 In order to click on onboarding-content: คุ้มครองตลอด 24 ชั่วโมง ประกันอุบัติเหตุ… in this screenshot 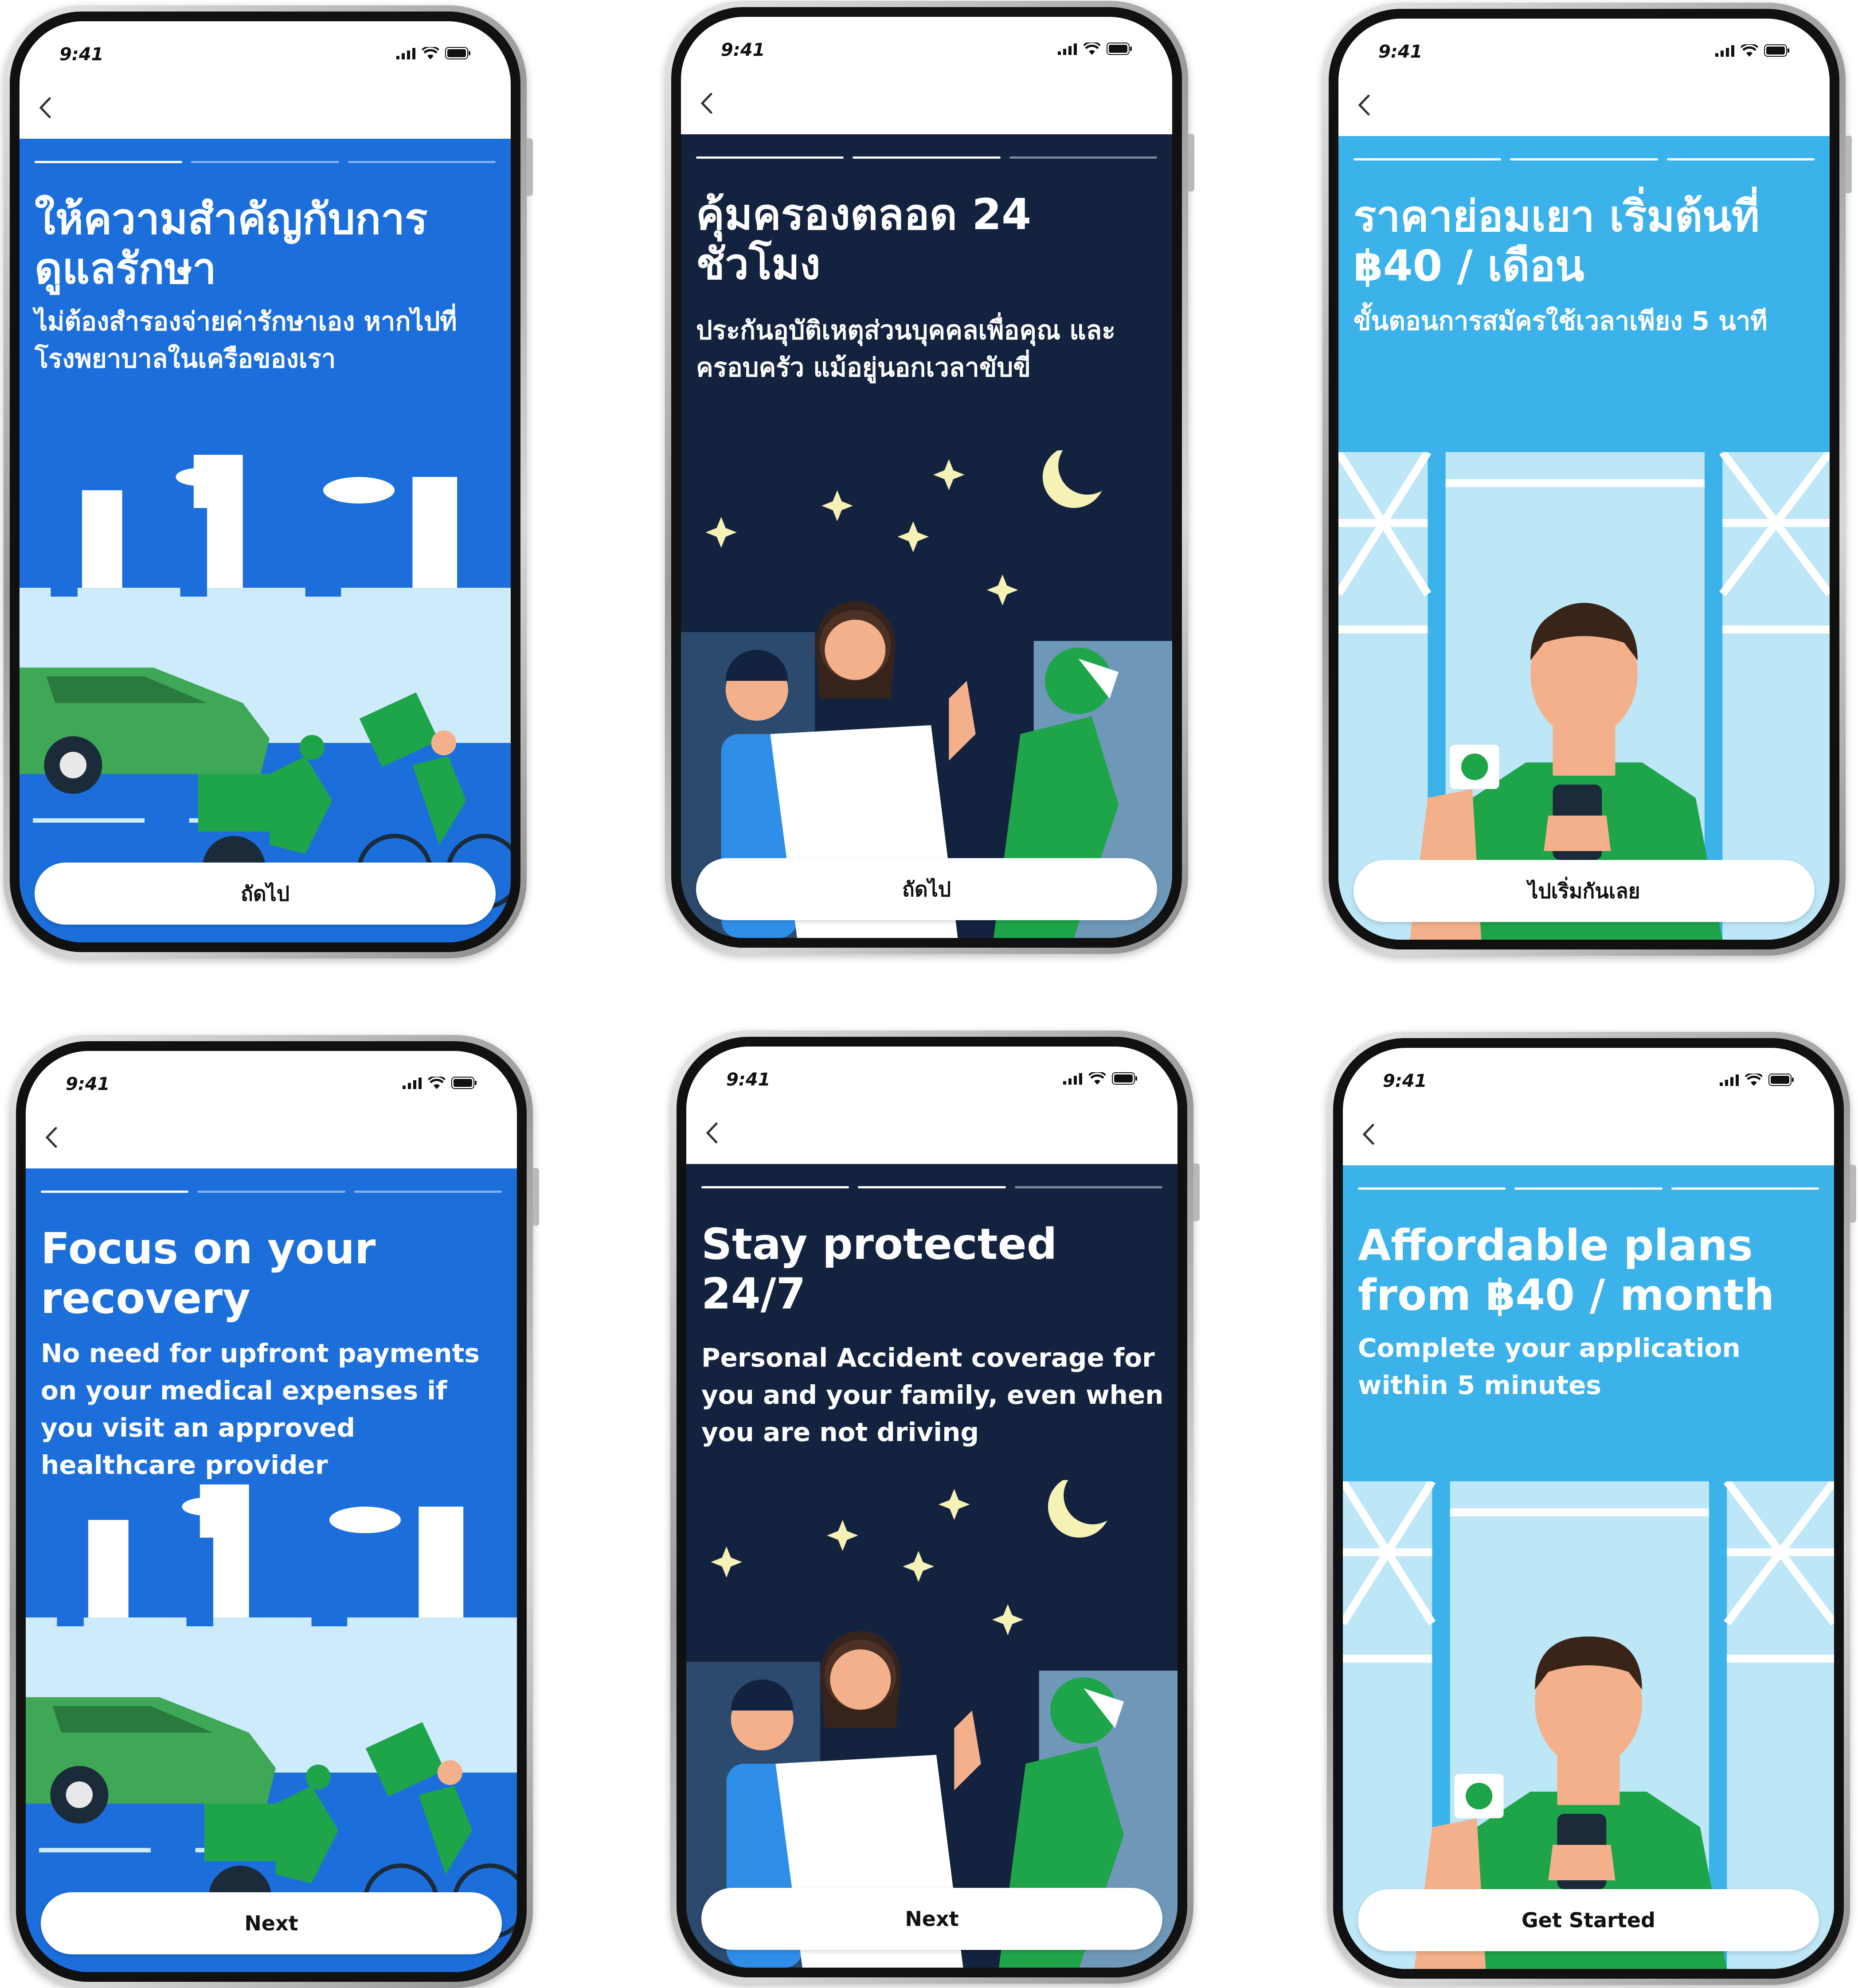, I will do `click(926, 536)`.